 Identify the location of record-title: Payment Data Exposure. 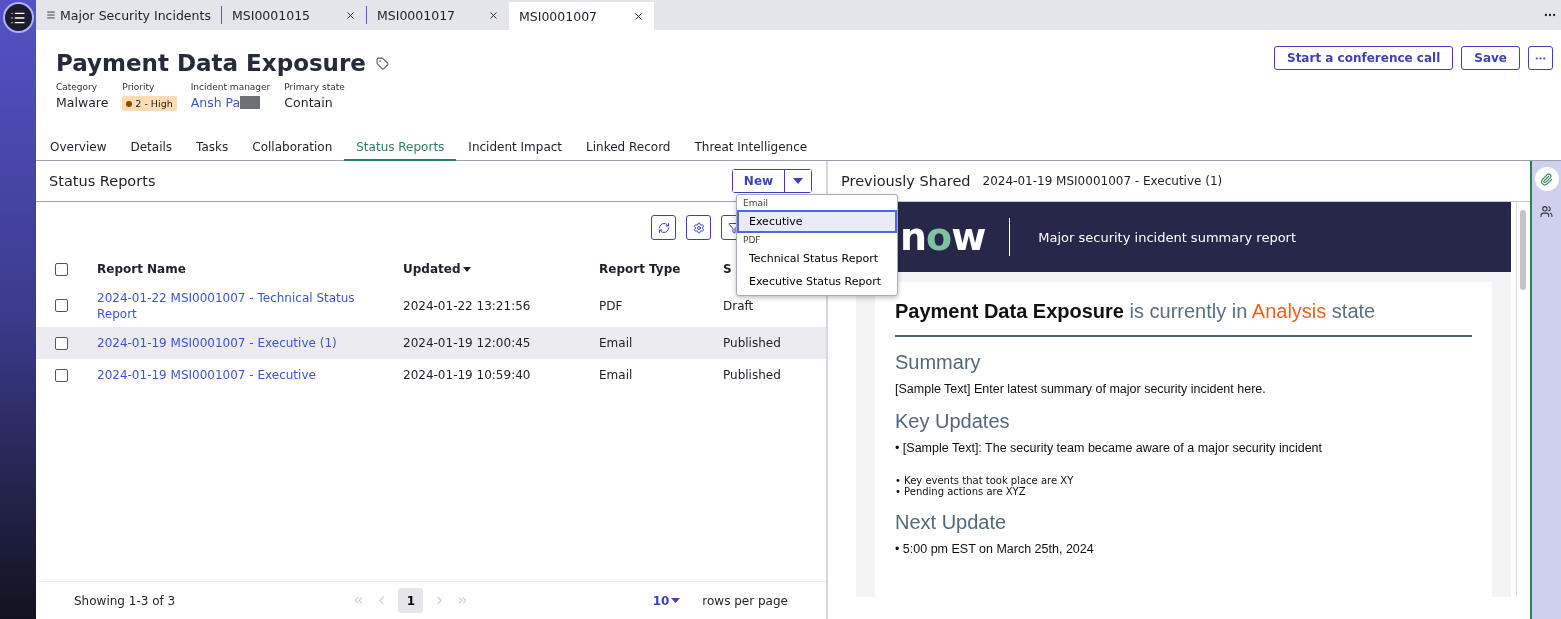
(211, 63).